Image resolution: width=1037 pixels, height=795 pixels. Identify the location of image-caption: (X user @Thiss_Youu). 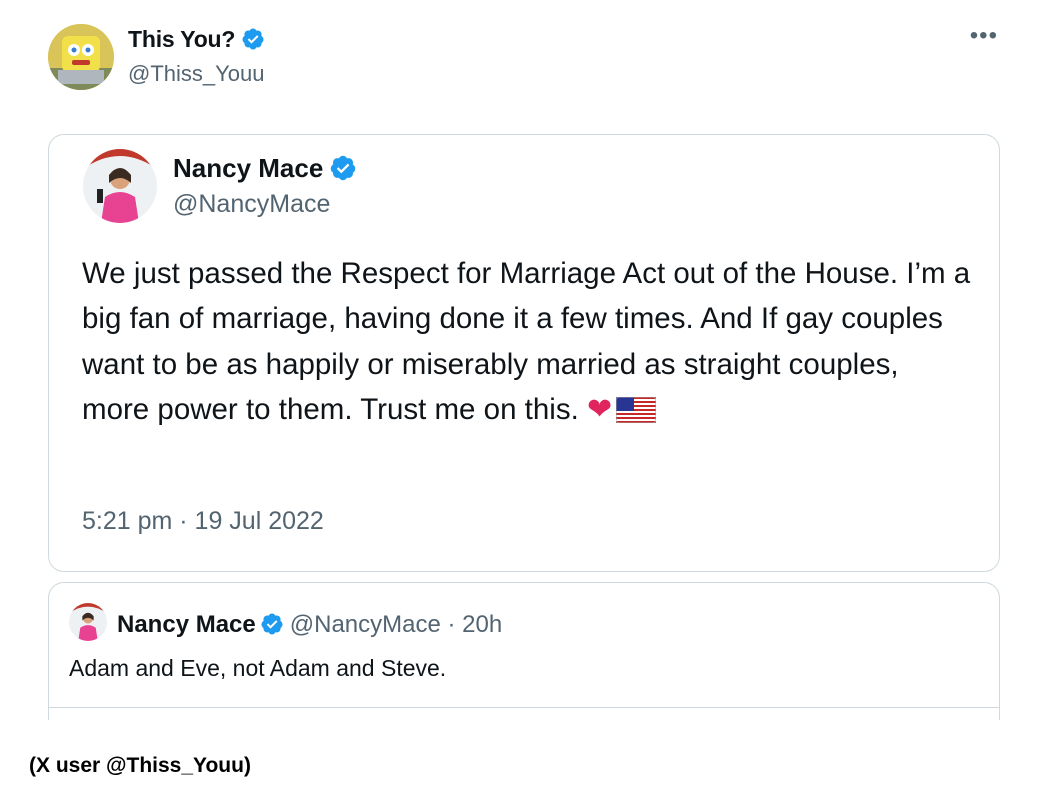
(140, 765).